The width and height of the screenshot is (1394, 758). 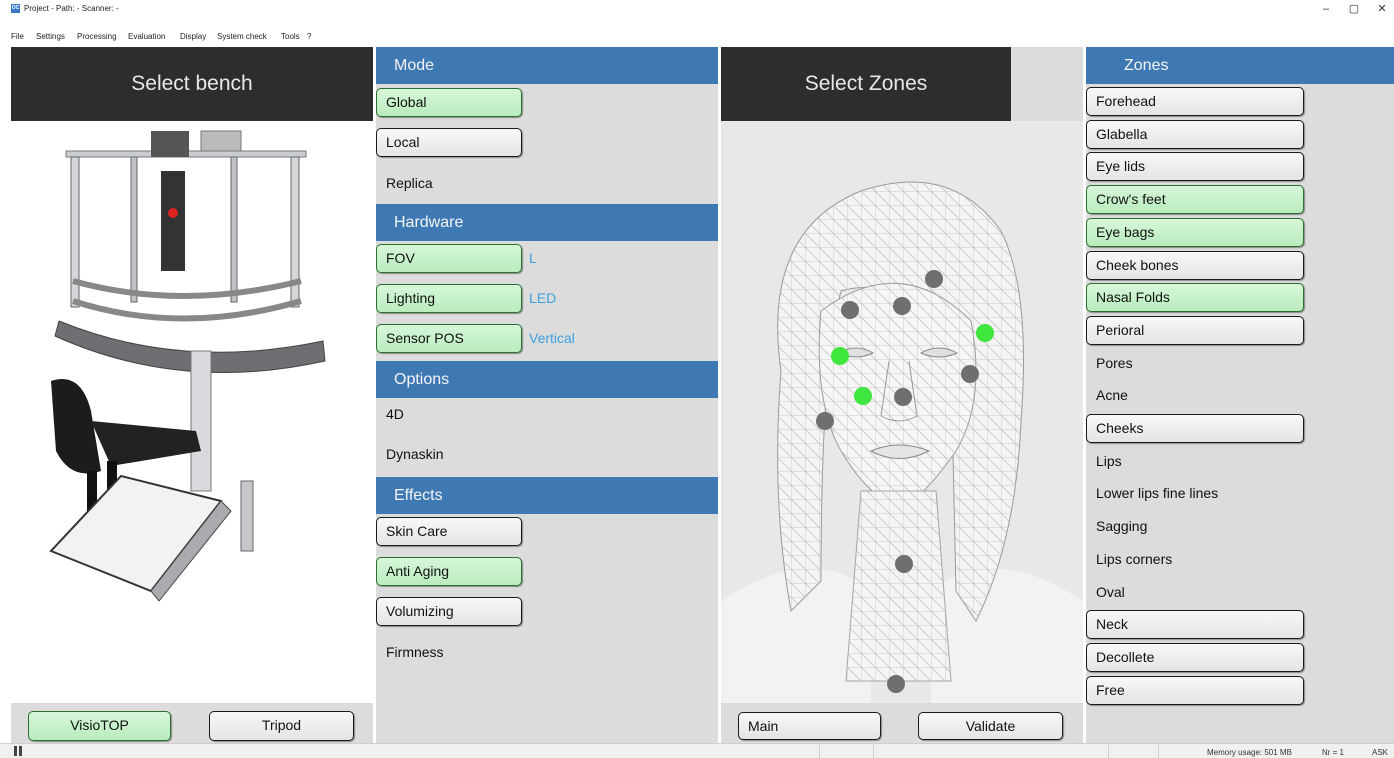 What do you see at coordinates (449, 611) in the screenshot?
I see `volumizing-button: Volumizing` at bounding box center [449, 611].